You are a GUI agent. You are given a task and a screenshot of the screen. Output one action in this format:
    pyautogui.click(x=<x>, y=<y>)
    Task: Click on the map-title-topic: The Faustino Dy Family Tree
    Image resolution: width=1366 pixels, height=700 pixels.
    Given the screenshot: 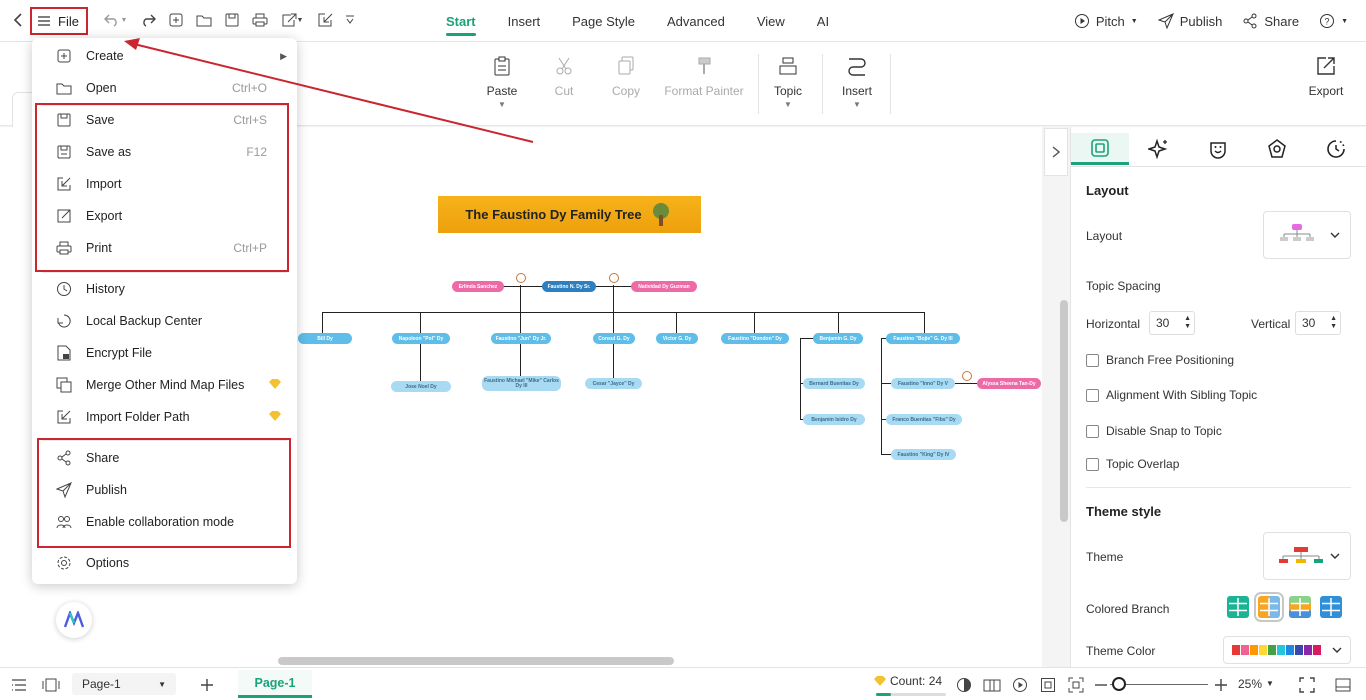 What is the action you would take?
    pyautogui.click(x=569, y=214)
    